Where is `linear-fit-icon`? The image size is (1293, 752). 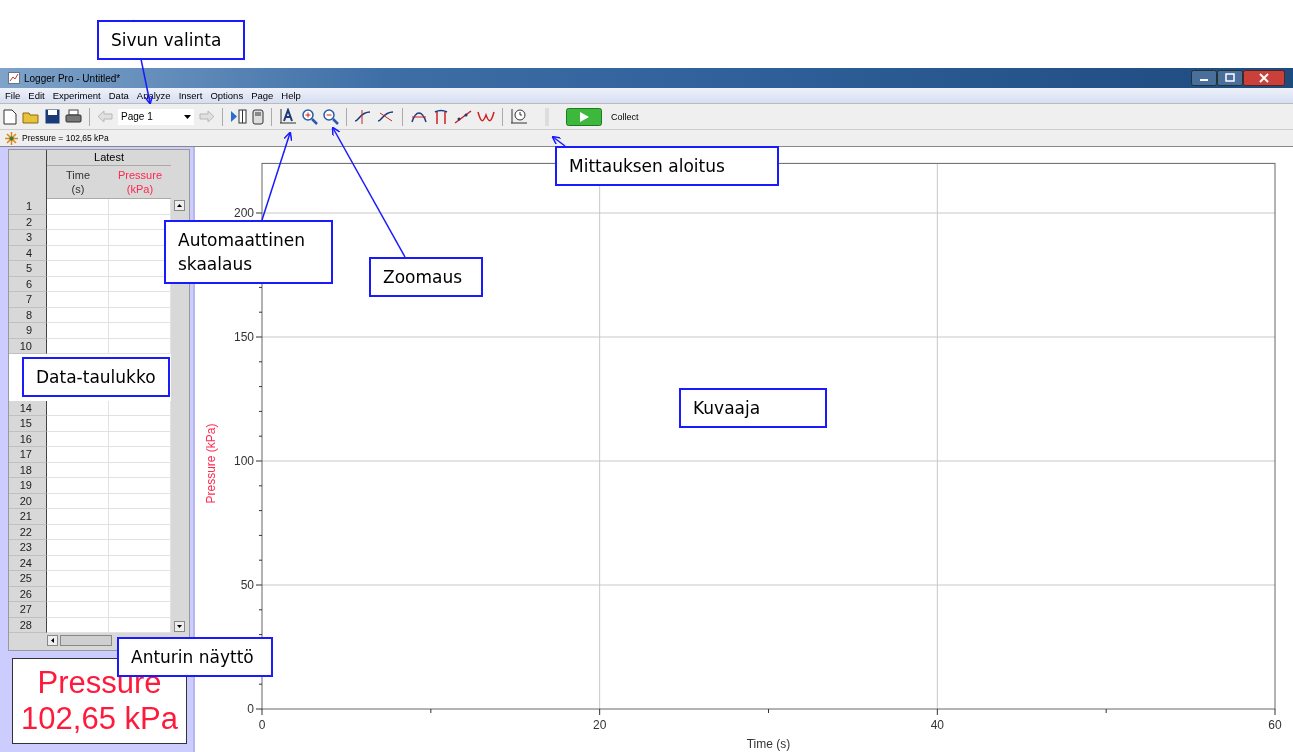
linear-fit-icon is located at coordinates (463, 116).